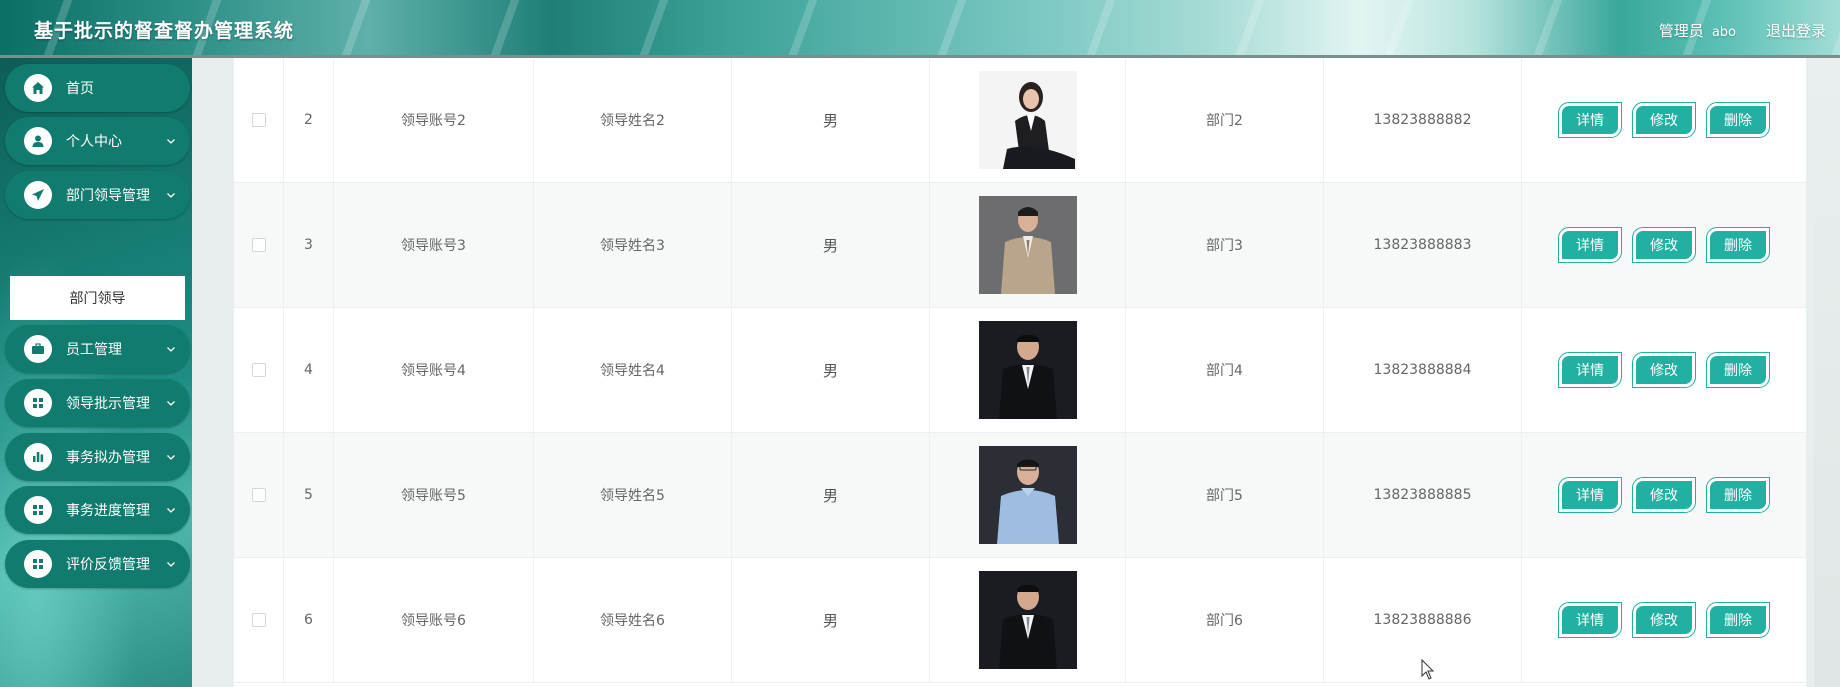  Describe the element at coordinates (38, 195) in the screenshot. I see `paper-plane-icon` at that location.